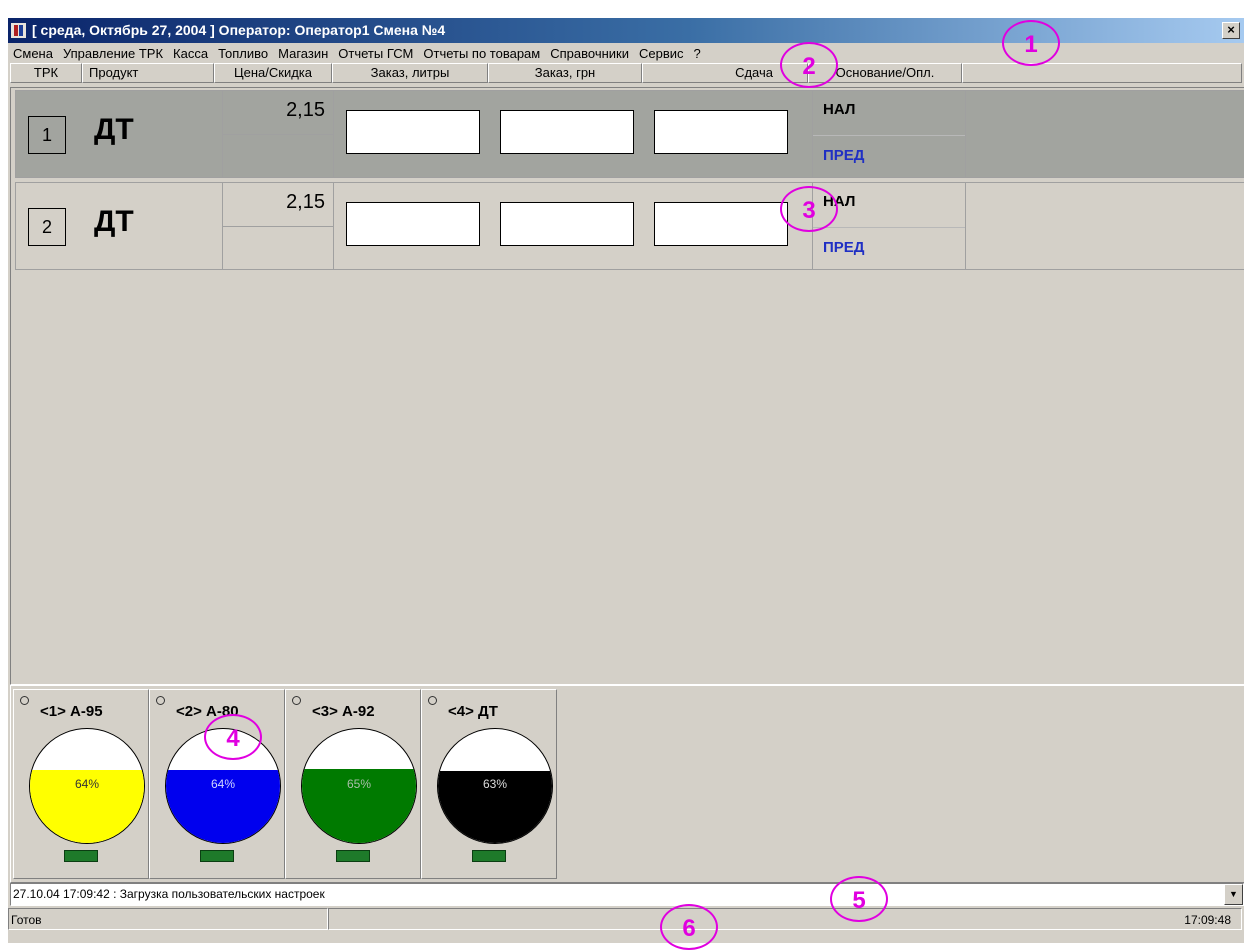  Describe the element at coordinates (859, 899) in the screenshot. I see `annotation-marker-5: 5` at that location.